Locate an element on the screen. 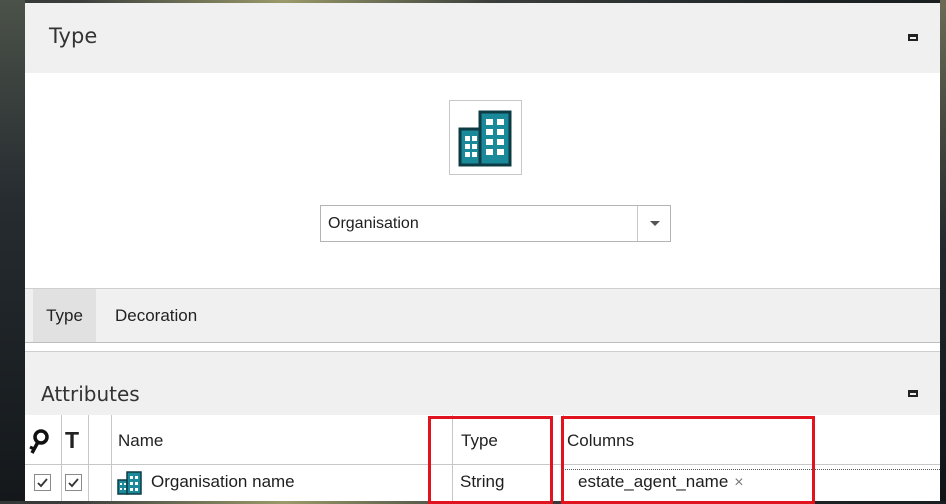 The width and height of the screenshot is (946, 504). type-dropdown-value: Organisation is located at coordinates (373, 223).